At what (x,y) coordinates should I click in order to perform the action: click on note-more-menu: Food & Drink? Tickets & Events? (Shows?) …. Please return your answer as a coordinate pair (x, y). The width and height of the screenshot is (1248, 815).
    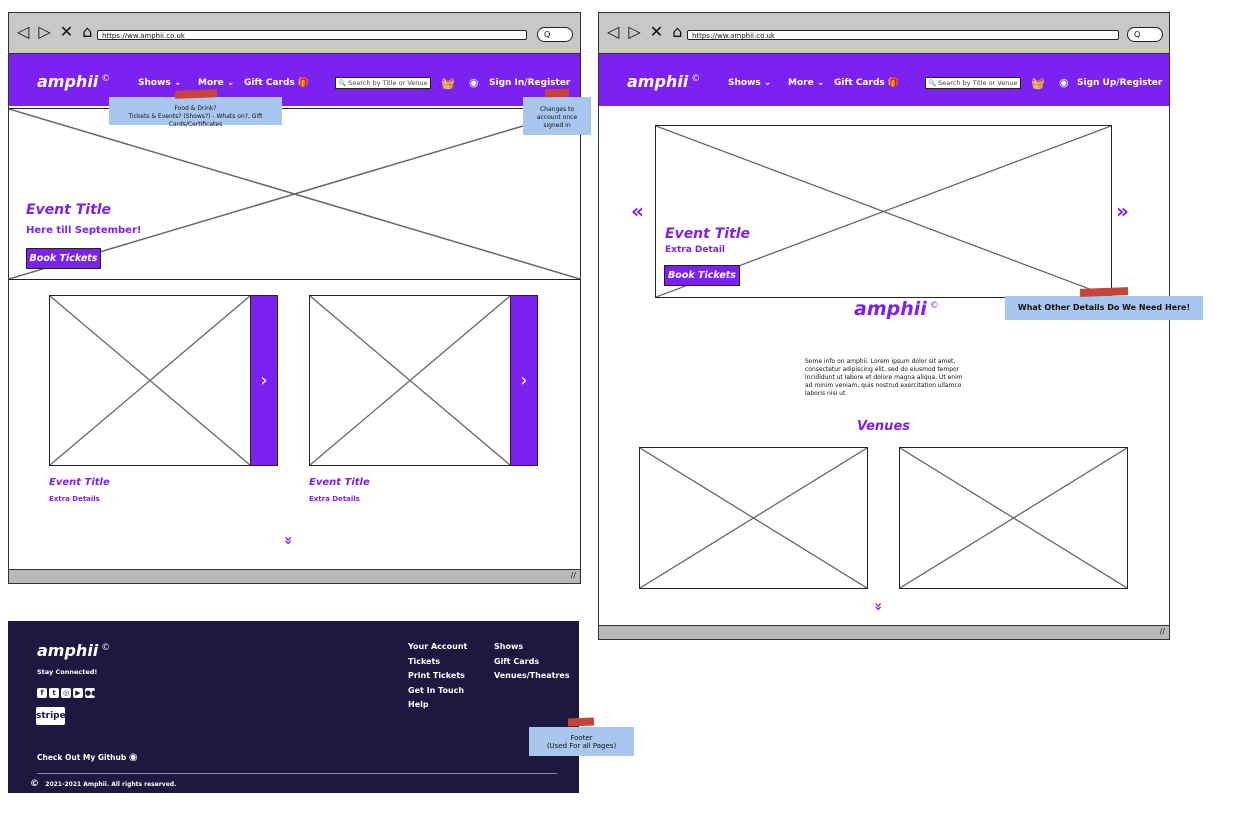
    Looking at the image, I should click on (195, 112).